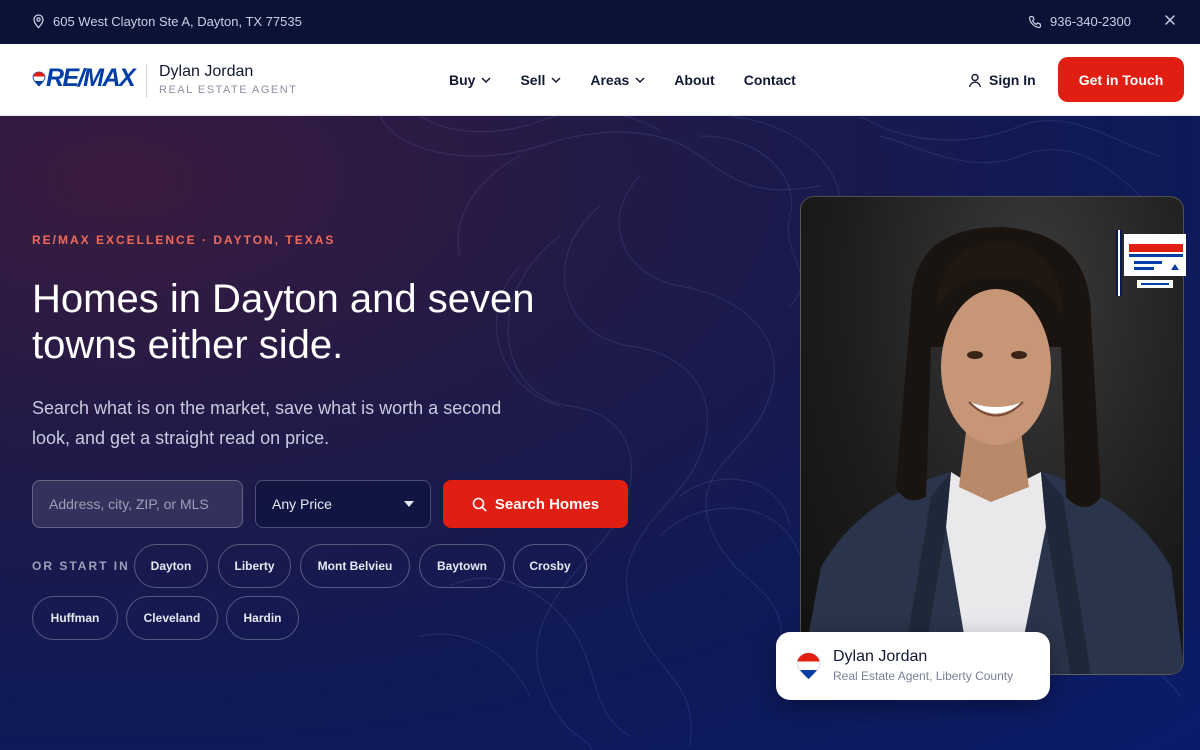  Describe the element at coordinates (1151, 263) in the screenshot. I see `for-sale-sign-icon` at that location.